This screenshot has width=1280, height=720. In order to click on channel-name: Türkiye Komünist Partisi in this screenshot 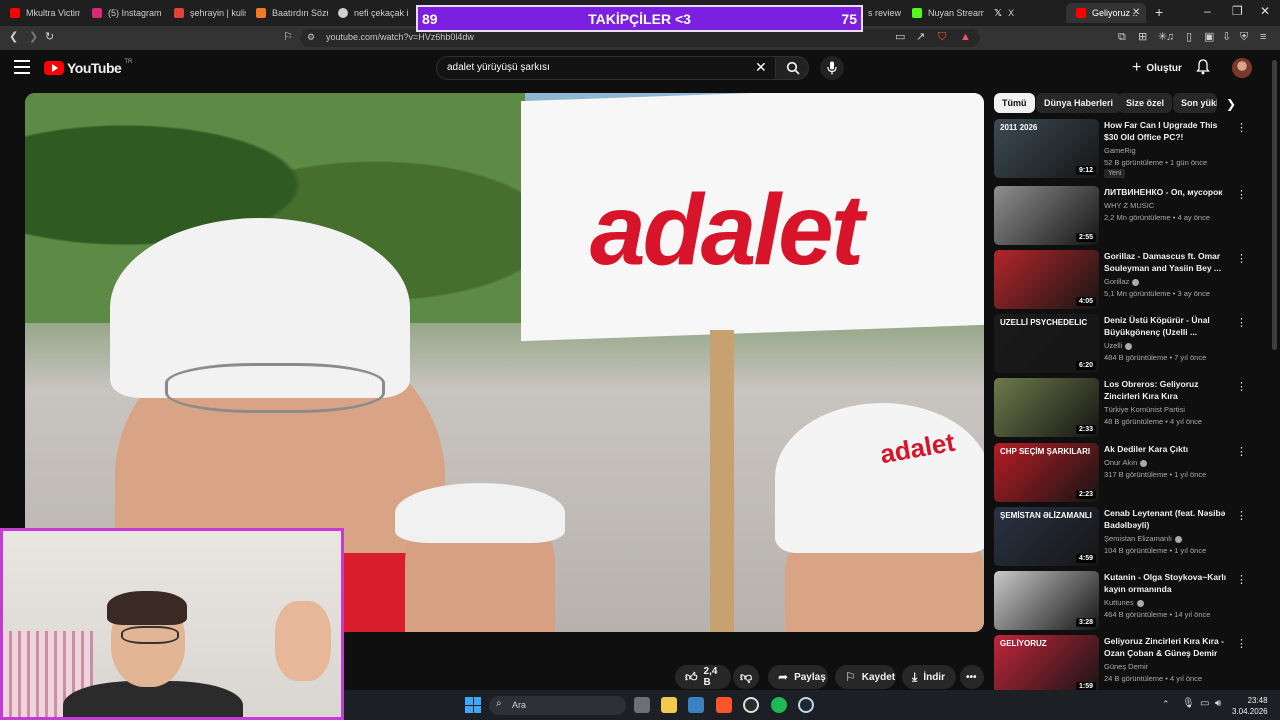, I will do `click(1144, 409)`.